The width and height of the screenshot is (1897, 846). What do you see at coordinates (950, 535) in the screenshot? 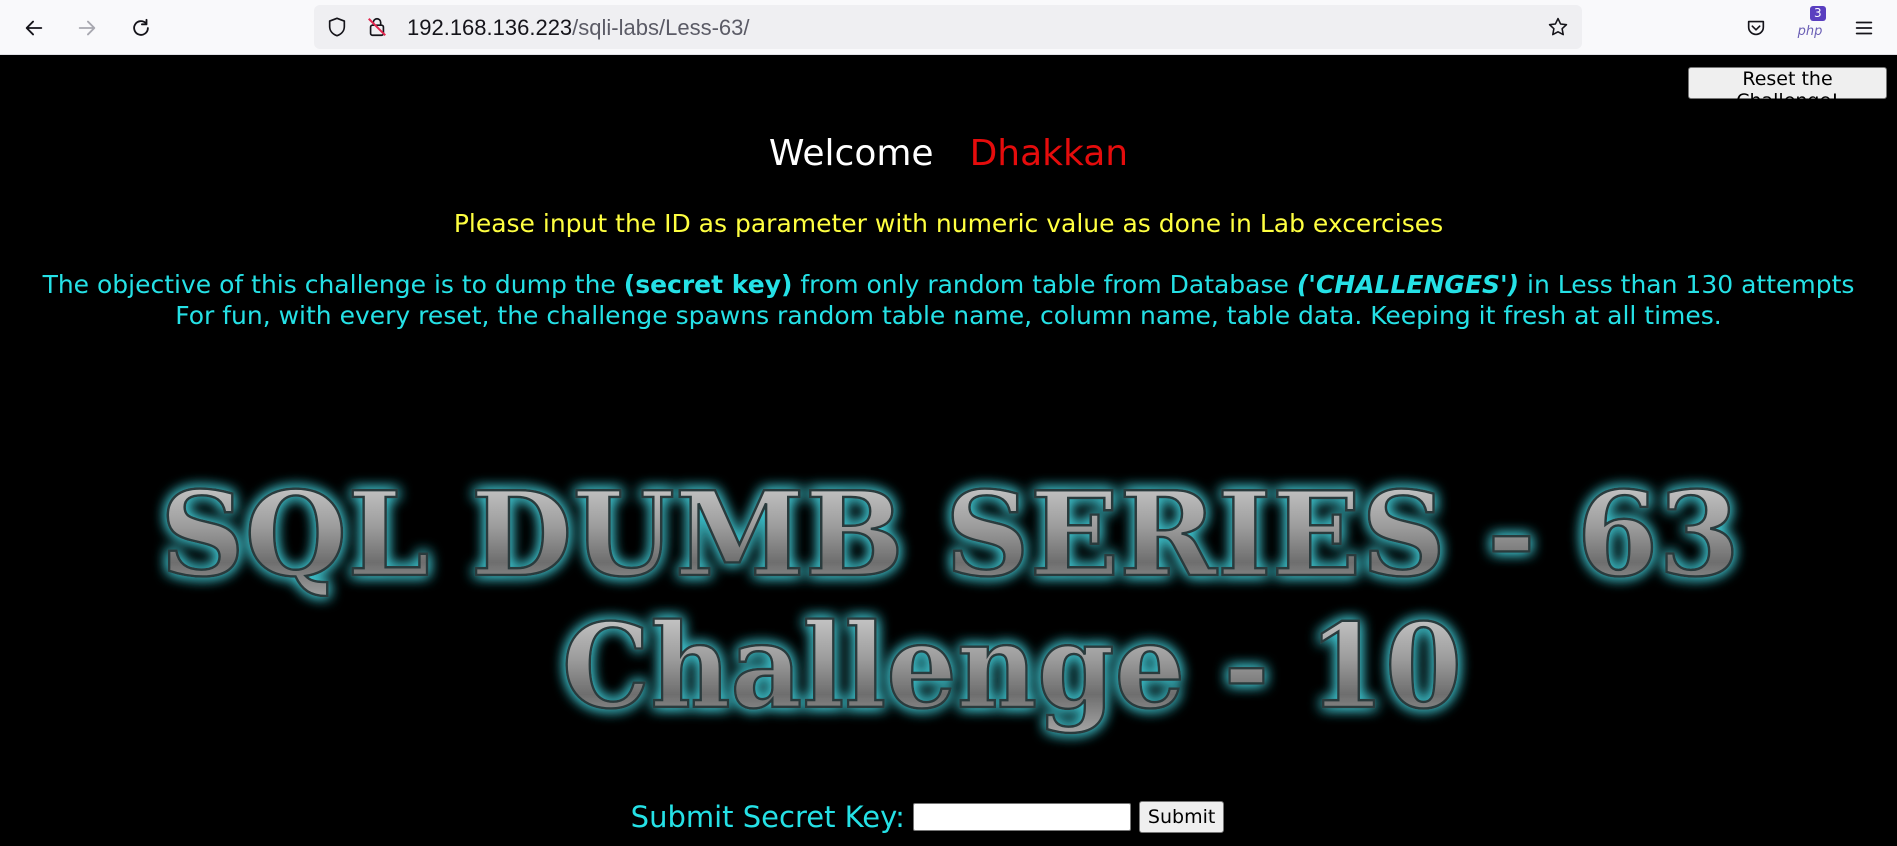
I see `banner-line-1: SQL DUMB SERIES - 63` at bounding box center [950, 535].